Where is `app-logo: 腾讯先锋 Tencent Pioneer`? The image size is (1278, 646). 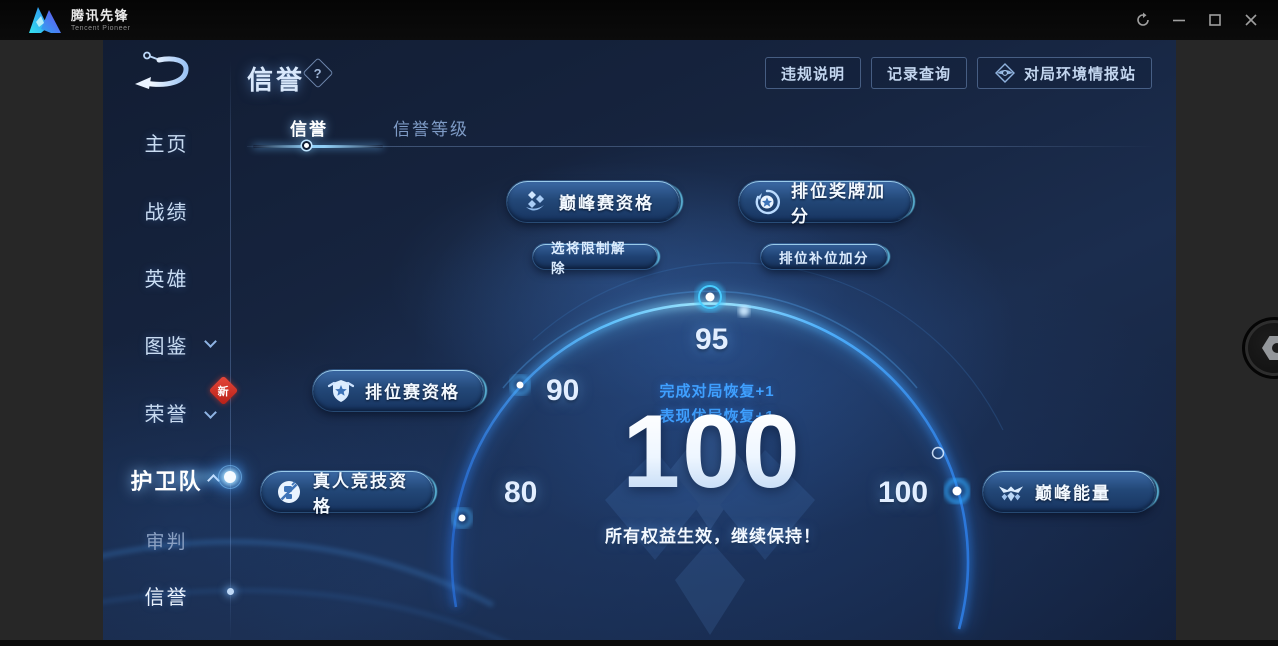
app-logo: 腾讯先锋 Tencent Pioneer is located at coordinates (79, 20).